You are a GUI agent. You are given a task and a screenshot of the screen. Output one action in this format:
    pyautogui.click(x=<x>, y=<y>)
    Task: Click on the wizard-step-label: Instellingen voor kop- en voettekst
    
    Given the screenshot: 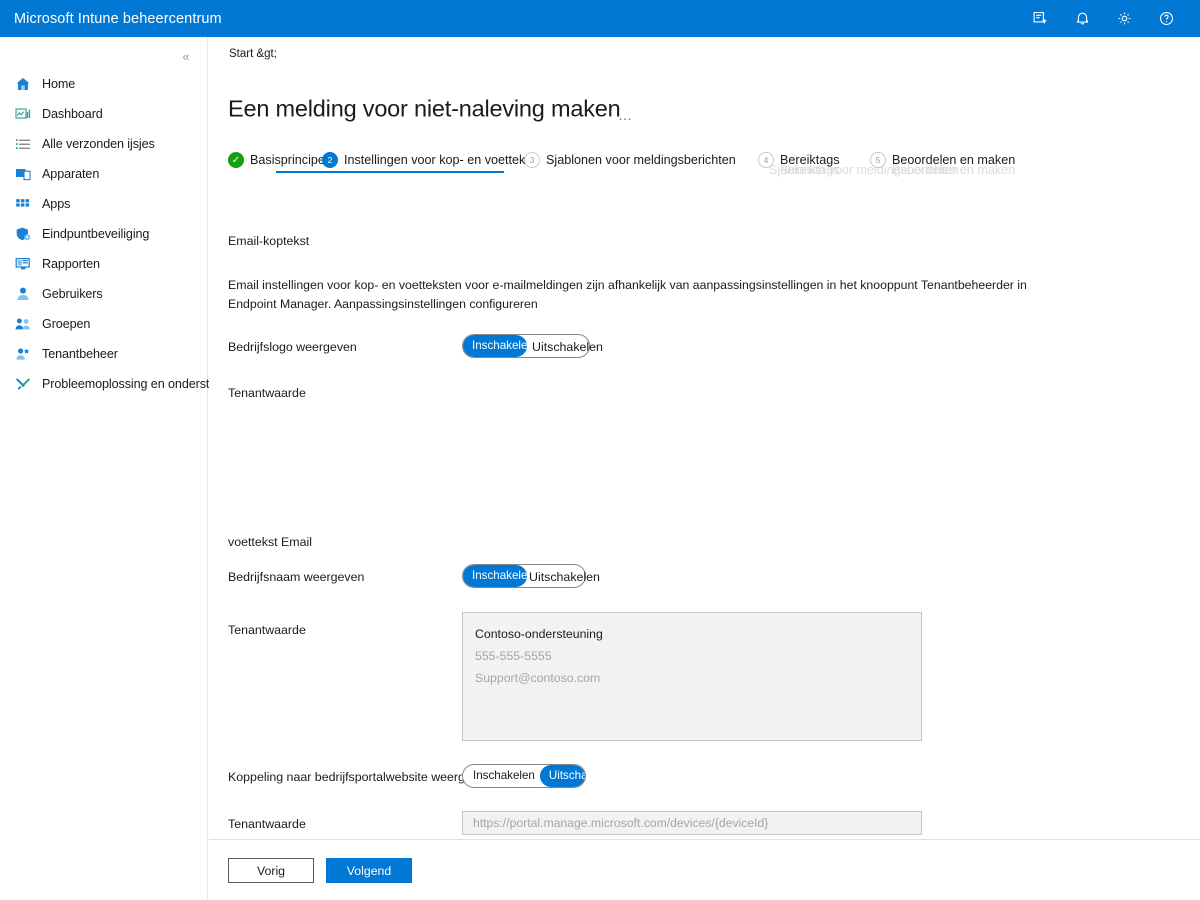 What is the action you would take?
    pyautogui.click(x=440, y=160)
    